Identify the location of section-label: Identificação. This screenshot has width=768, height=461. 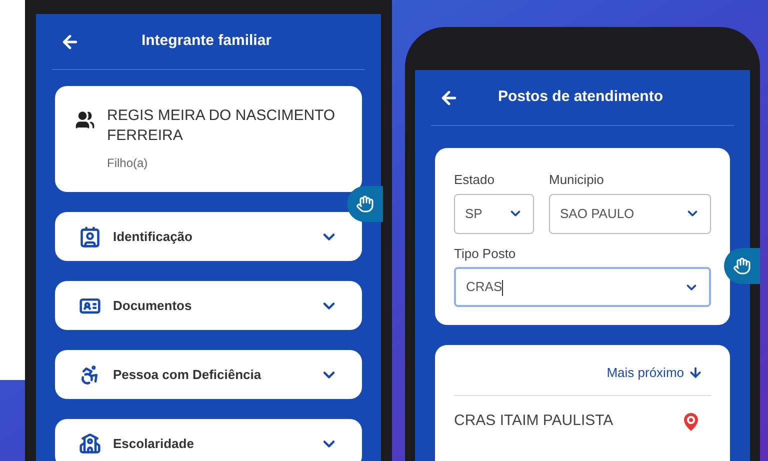
(153, 237).